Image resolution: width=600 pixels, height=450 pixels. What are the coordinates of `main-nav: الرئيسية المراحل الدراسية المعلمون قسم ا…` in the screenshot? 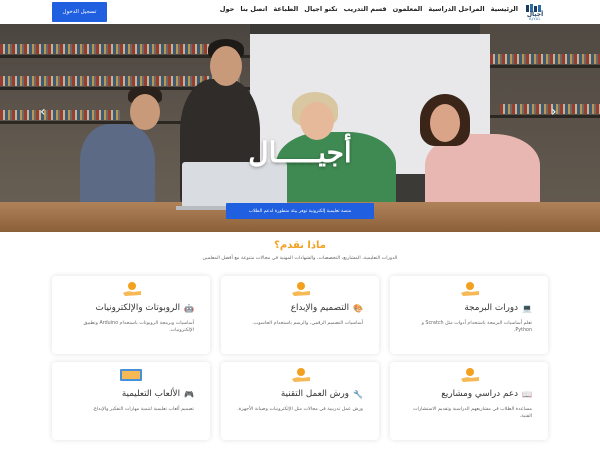 It's located at (314, 9).